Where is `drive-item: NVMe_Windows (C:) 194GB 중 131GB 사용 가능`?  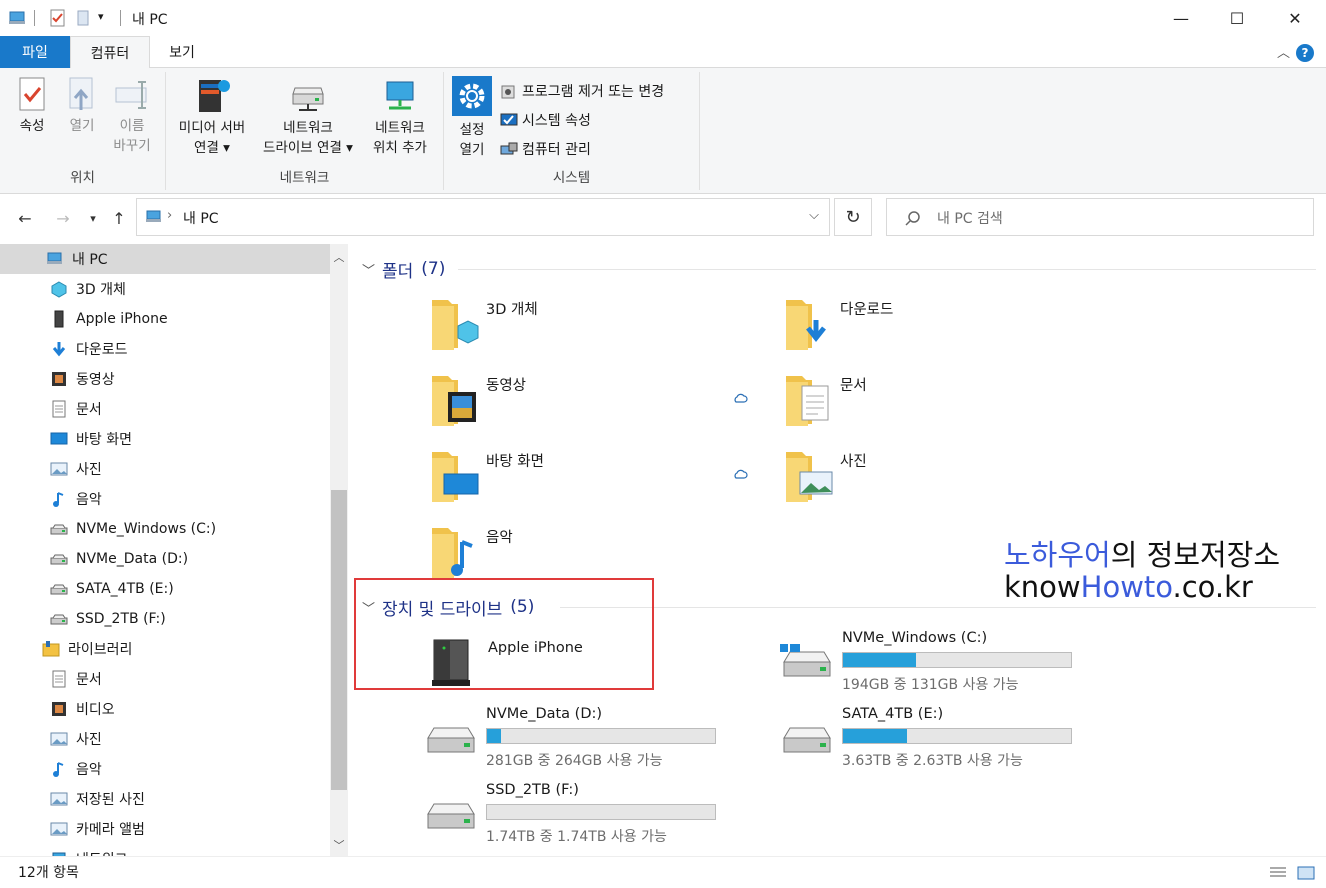 drive-item: NVMe_Windows (C:) 194GB 중 131GB 사용 가능 is located at coordinates (960, 667).